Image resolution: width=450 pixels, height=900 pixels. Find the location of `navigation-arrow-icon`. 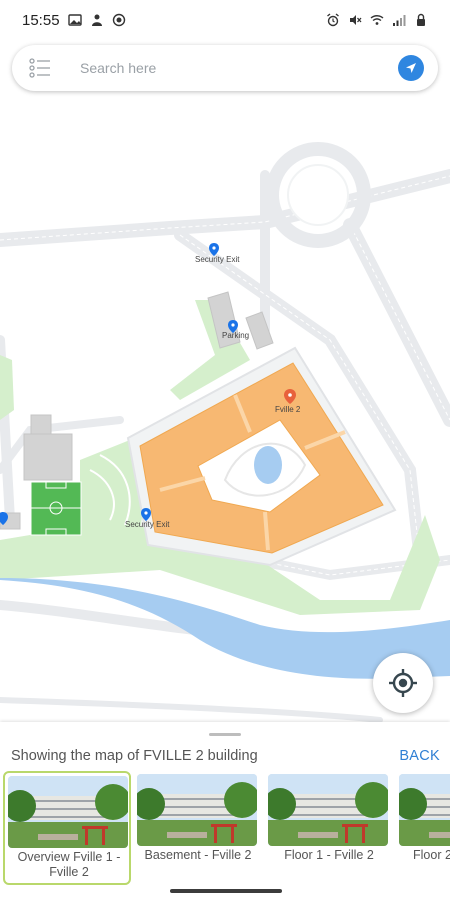

navigation-arrow-icon is located at coordinates (411, 68).